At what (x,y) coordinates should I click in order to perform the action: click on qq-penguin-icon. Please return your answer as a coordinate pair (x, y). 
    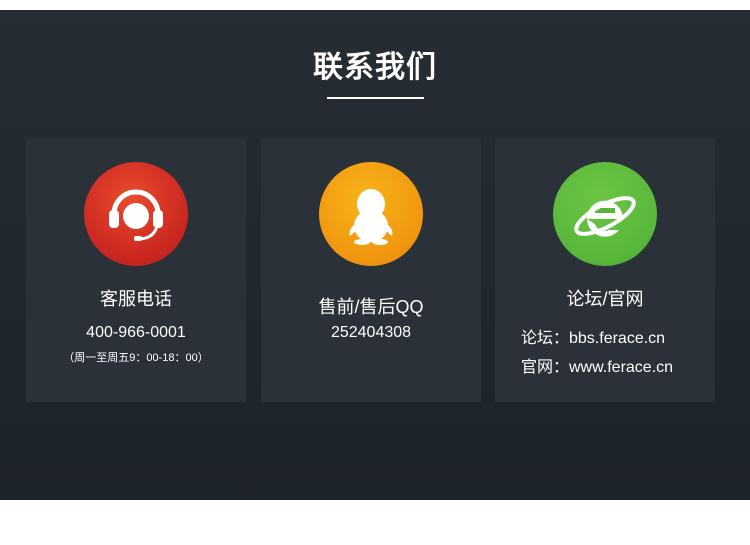
    Looking at the image, I should click on (371, 214).